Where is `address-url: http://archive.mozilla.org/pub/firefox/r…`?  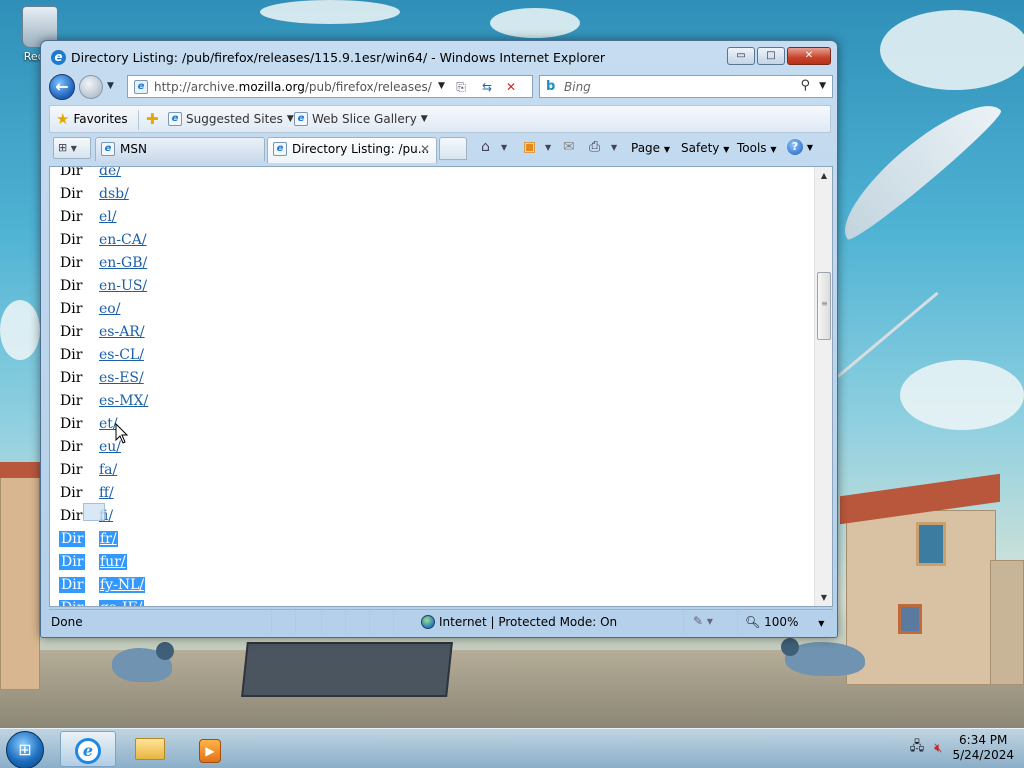
address-url: http://archive.mozilla.org/pub/firefox/r… is located at coordinates (293, 87).